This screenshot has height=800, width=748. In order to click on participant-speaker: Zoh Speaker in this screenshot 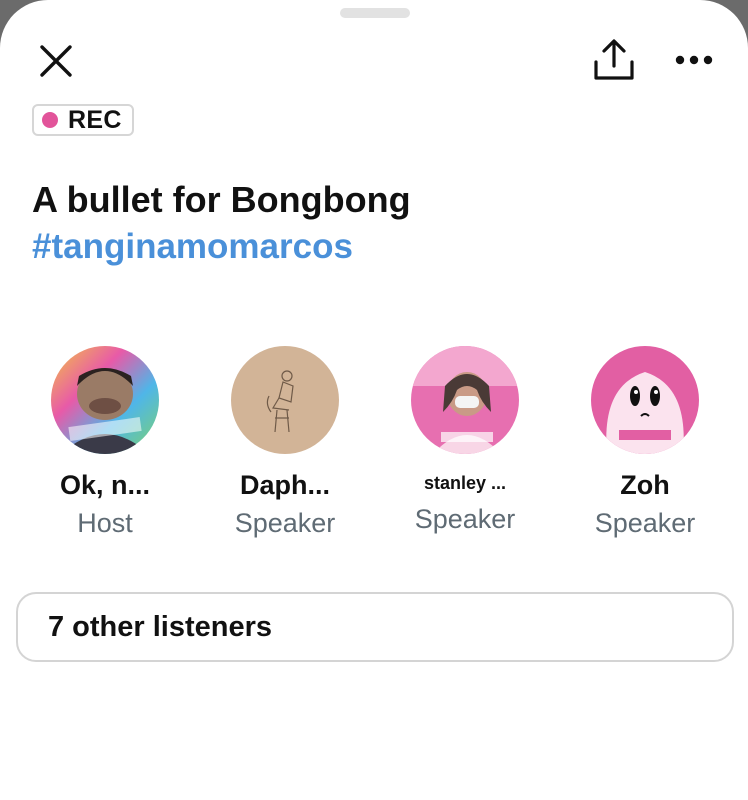, I will do `click(645, 443)`.